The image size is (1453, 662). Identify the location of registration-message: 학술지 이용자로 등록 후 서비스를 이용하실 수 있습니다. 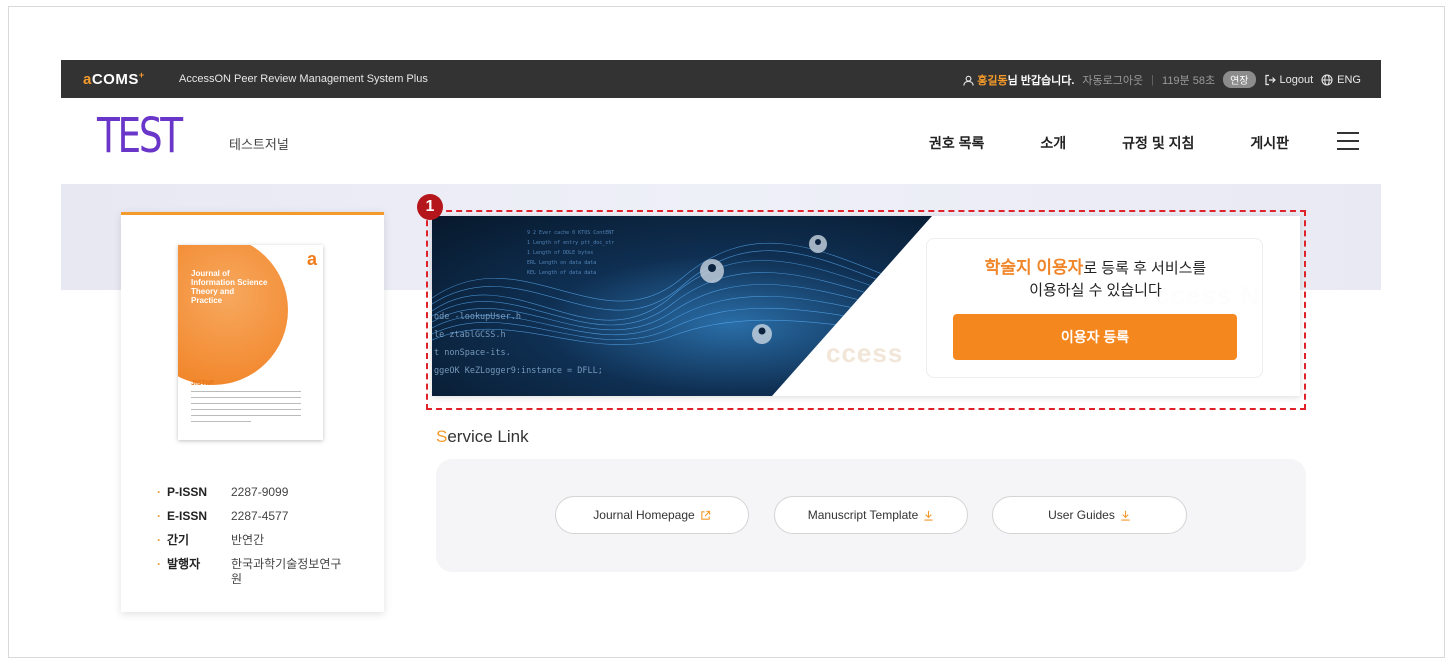
(1095, 278).